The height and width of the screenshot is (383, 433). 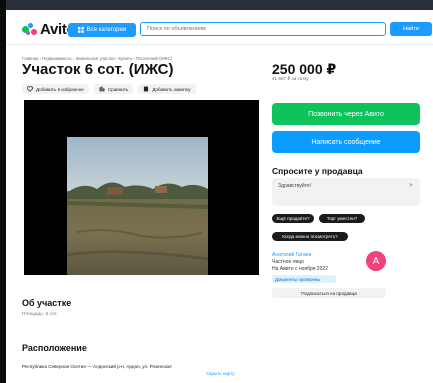 What do you see at coordinates (346, 192) in the screenshot?
I see `ask-seller-input: Здравствуйте! ➤` at bounding box center [346, 192].